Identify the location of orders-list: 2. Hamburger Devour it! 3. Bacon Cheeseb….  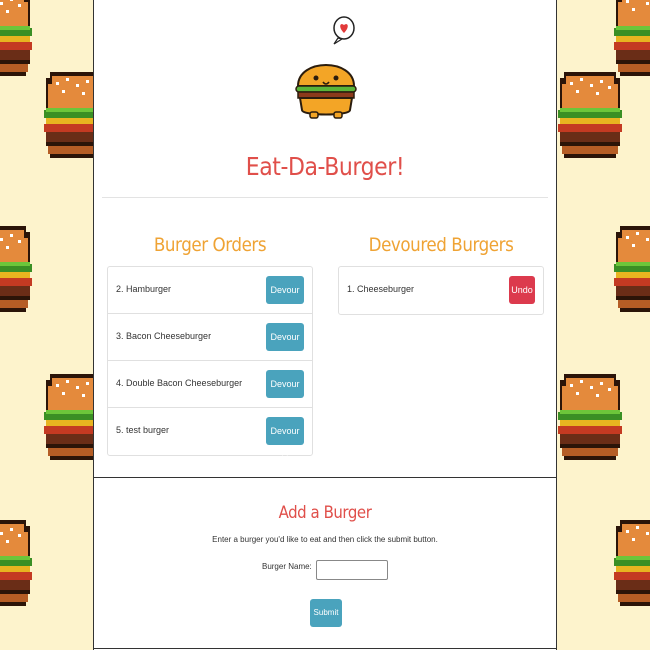
(210, 365).